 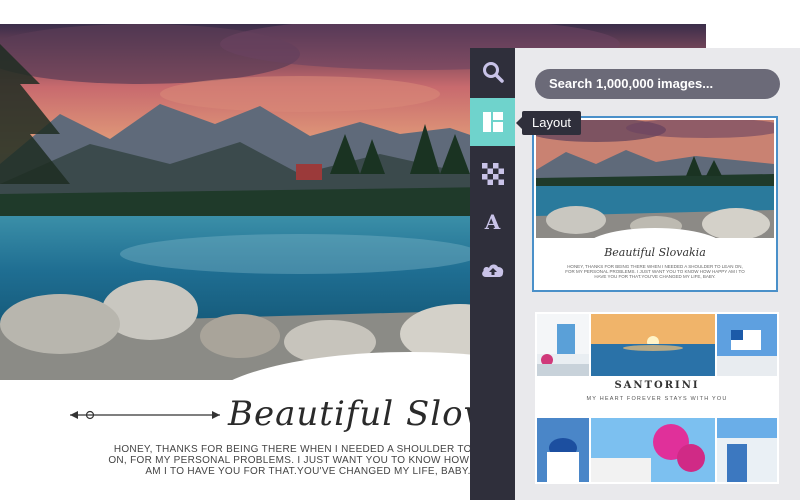 I want to click on title-row: Beautiful Slovakia, so click(x=314, y=416).